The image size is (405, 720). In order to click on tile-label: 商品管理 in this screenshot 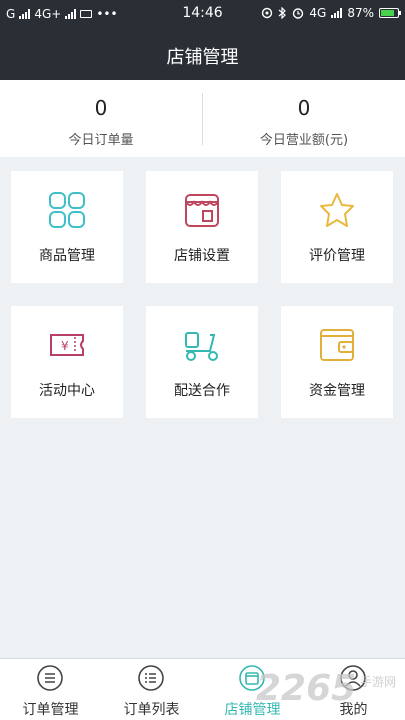, I will do `click(67, 256)`.